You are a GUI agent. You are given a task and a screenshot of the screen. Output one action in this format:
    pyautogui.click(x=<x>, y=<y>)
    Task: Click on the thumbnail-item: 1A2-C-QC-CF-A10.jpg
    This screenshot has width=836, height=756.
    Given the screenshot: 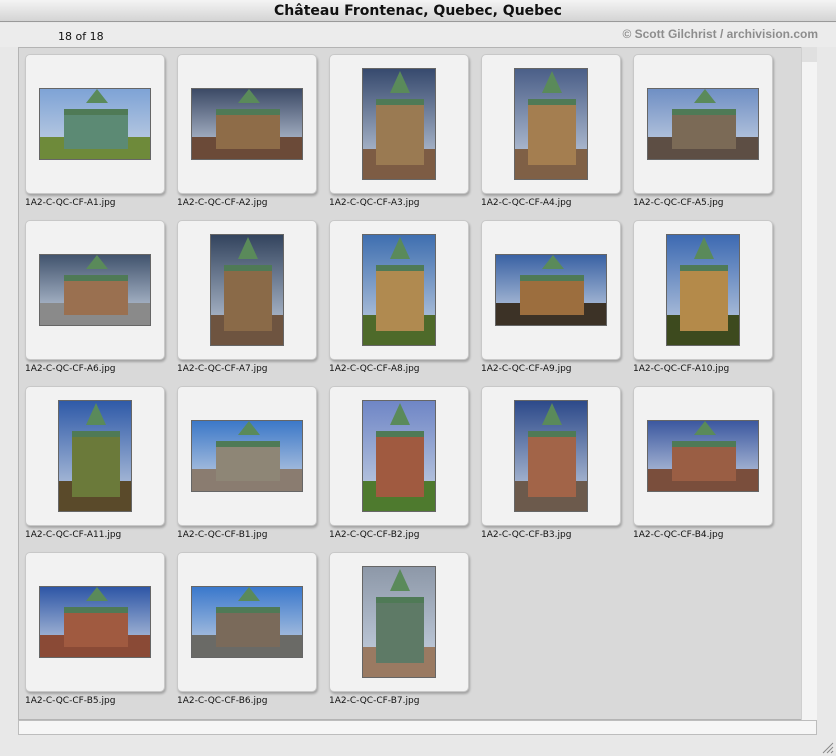 What is the action you would take?
    pyautogui.click(x=708, y=301)
    